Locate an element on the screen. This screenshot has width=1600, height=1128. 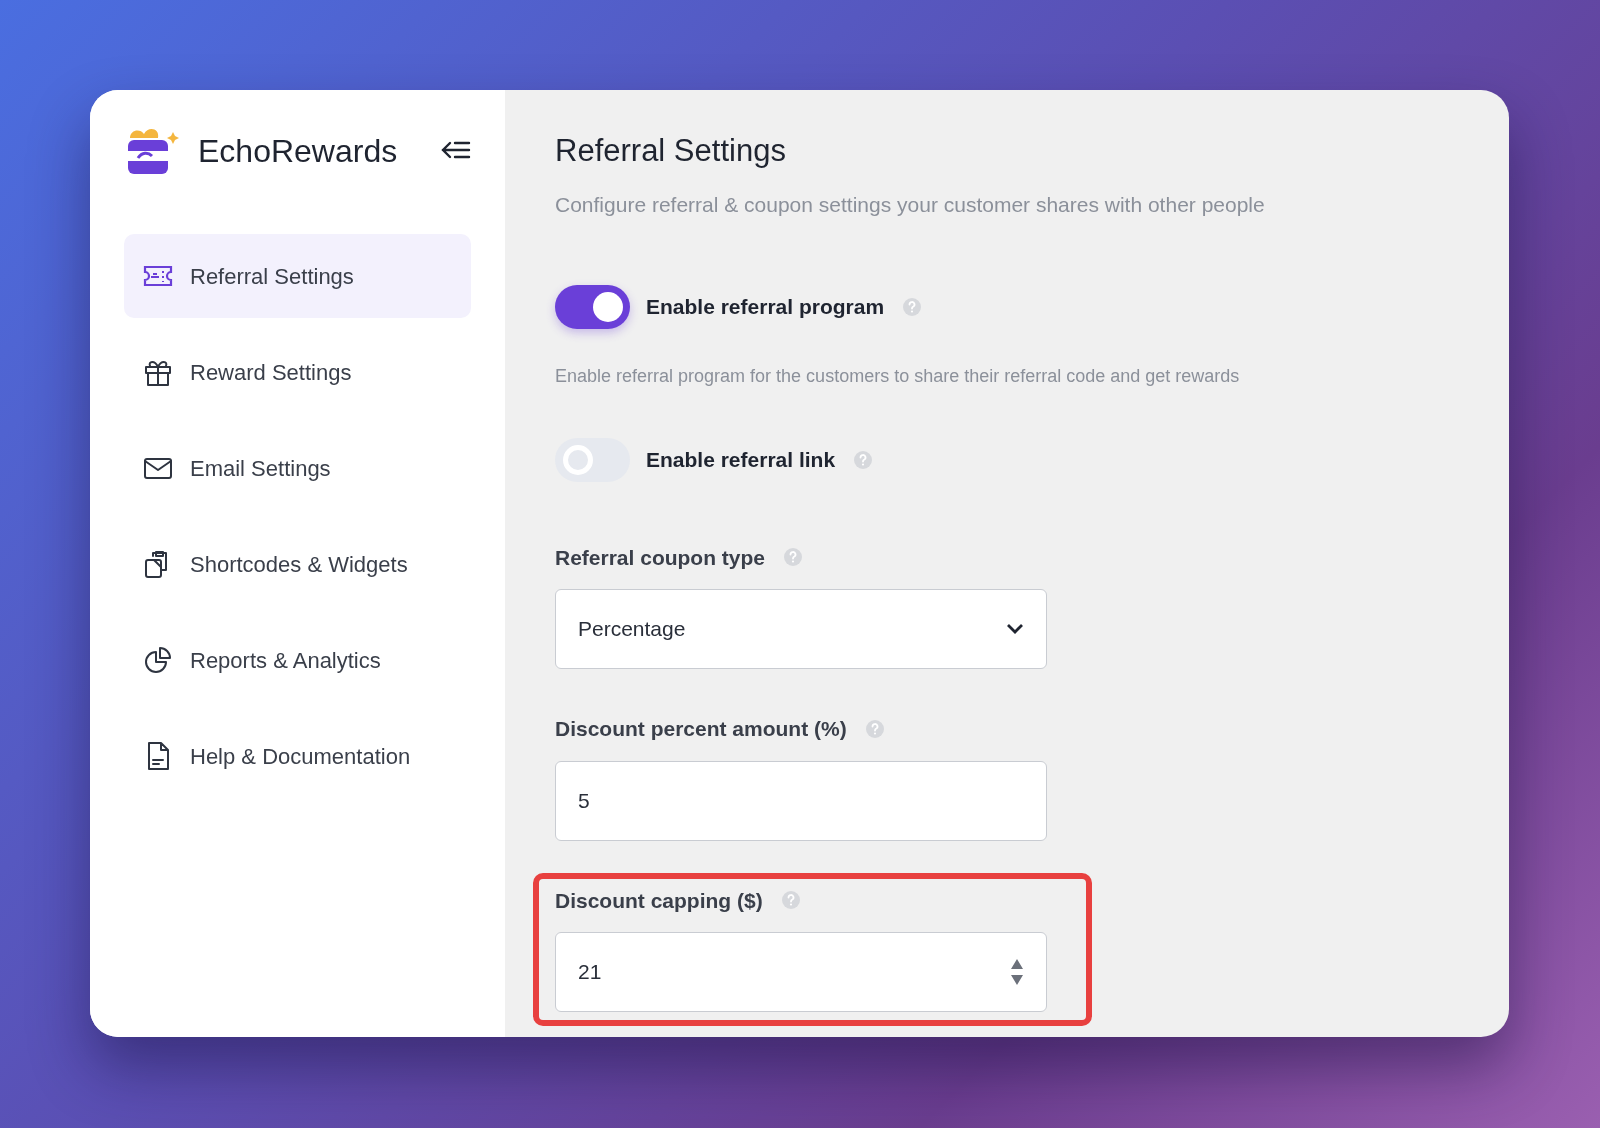
toggle-label: Enable referral program is located at coordinates (765, 306).